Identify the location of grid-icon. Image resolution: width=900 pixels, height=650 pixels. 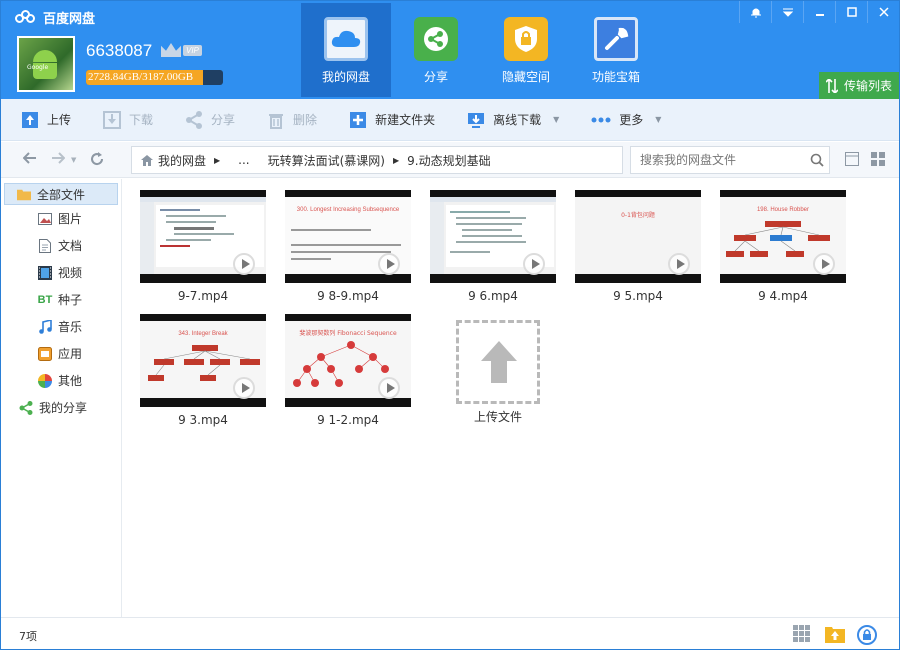
(802, 634).